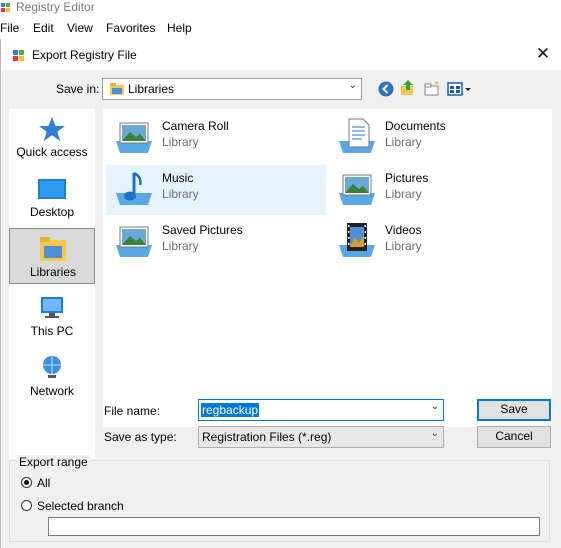 The image size is (561, 548). I want to click on place-network: Network, so click(52, 376).